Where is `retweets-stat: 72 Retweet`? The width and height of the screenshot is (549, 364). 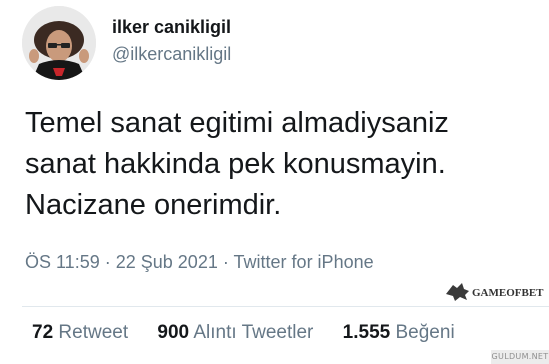
retweets-stat: 72 Retweet is located at coordinates (80, 333).